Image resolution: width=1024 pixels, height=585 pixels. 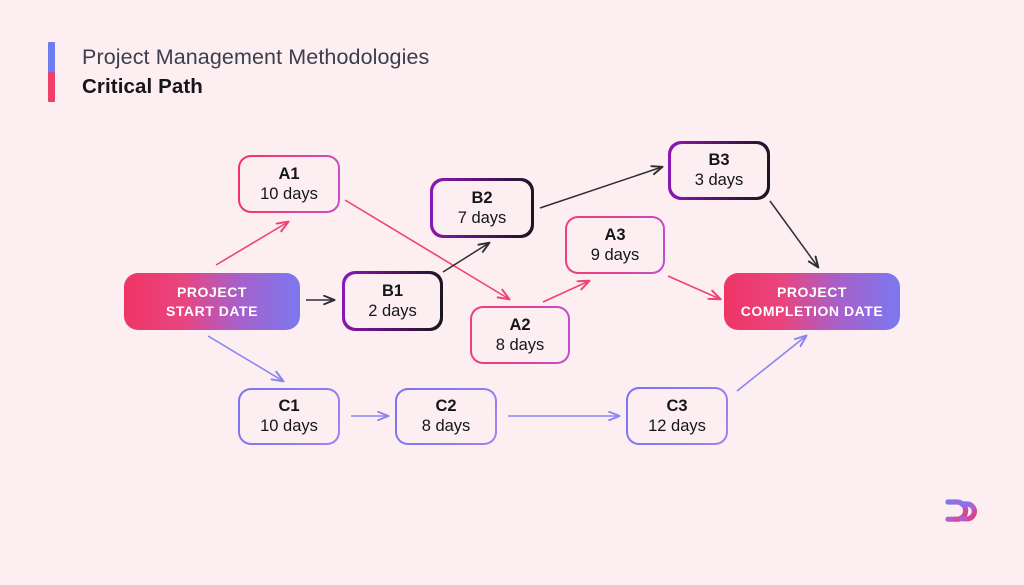 I want to click on node-a1-duration: 10 days, so click(x=289, y=193).